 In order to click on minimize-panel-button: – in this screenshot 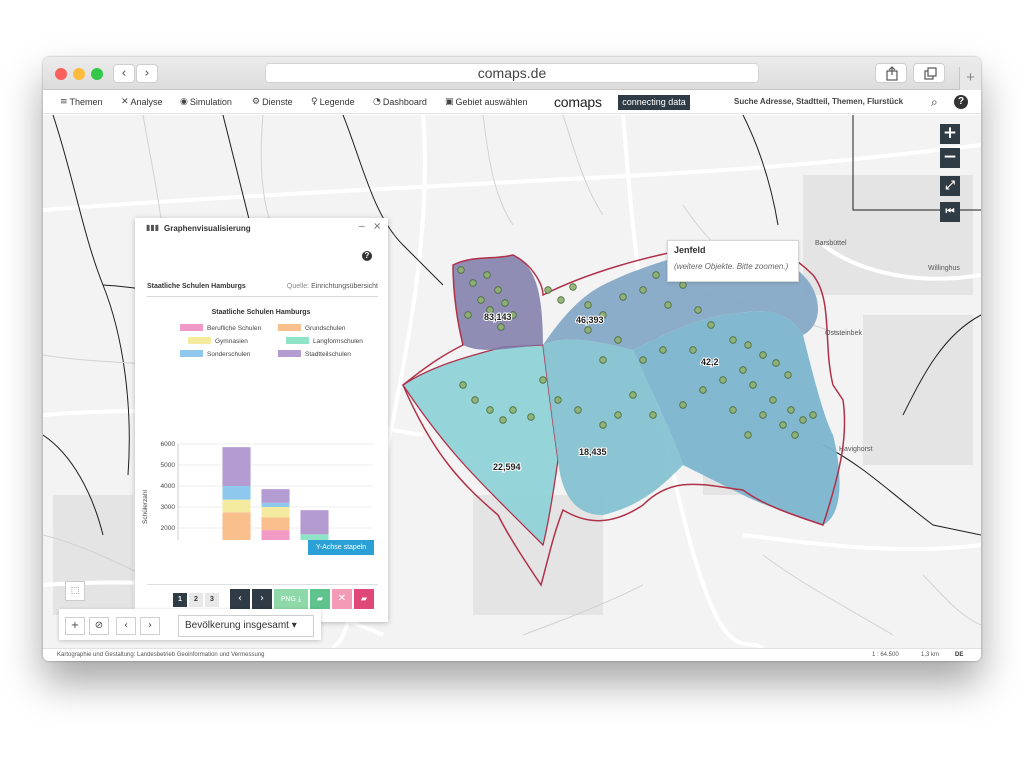, I will do `click(362, 226)`.